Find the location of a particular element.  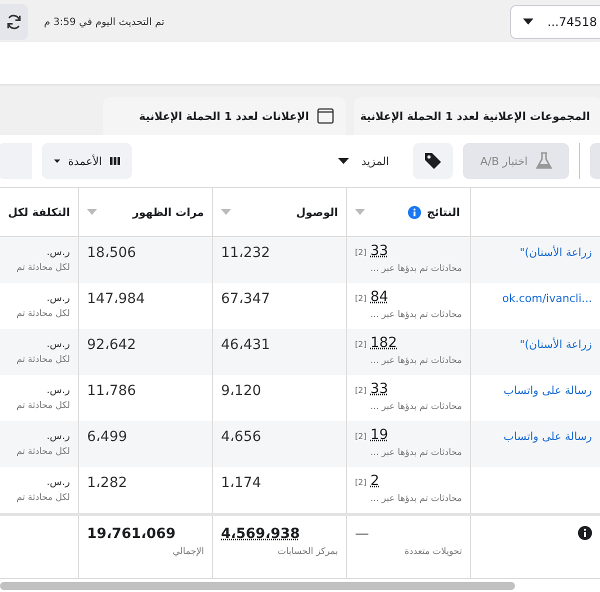

column-header: مرات الظهور is located at coordinates (145, 212).